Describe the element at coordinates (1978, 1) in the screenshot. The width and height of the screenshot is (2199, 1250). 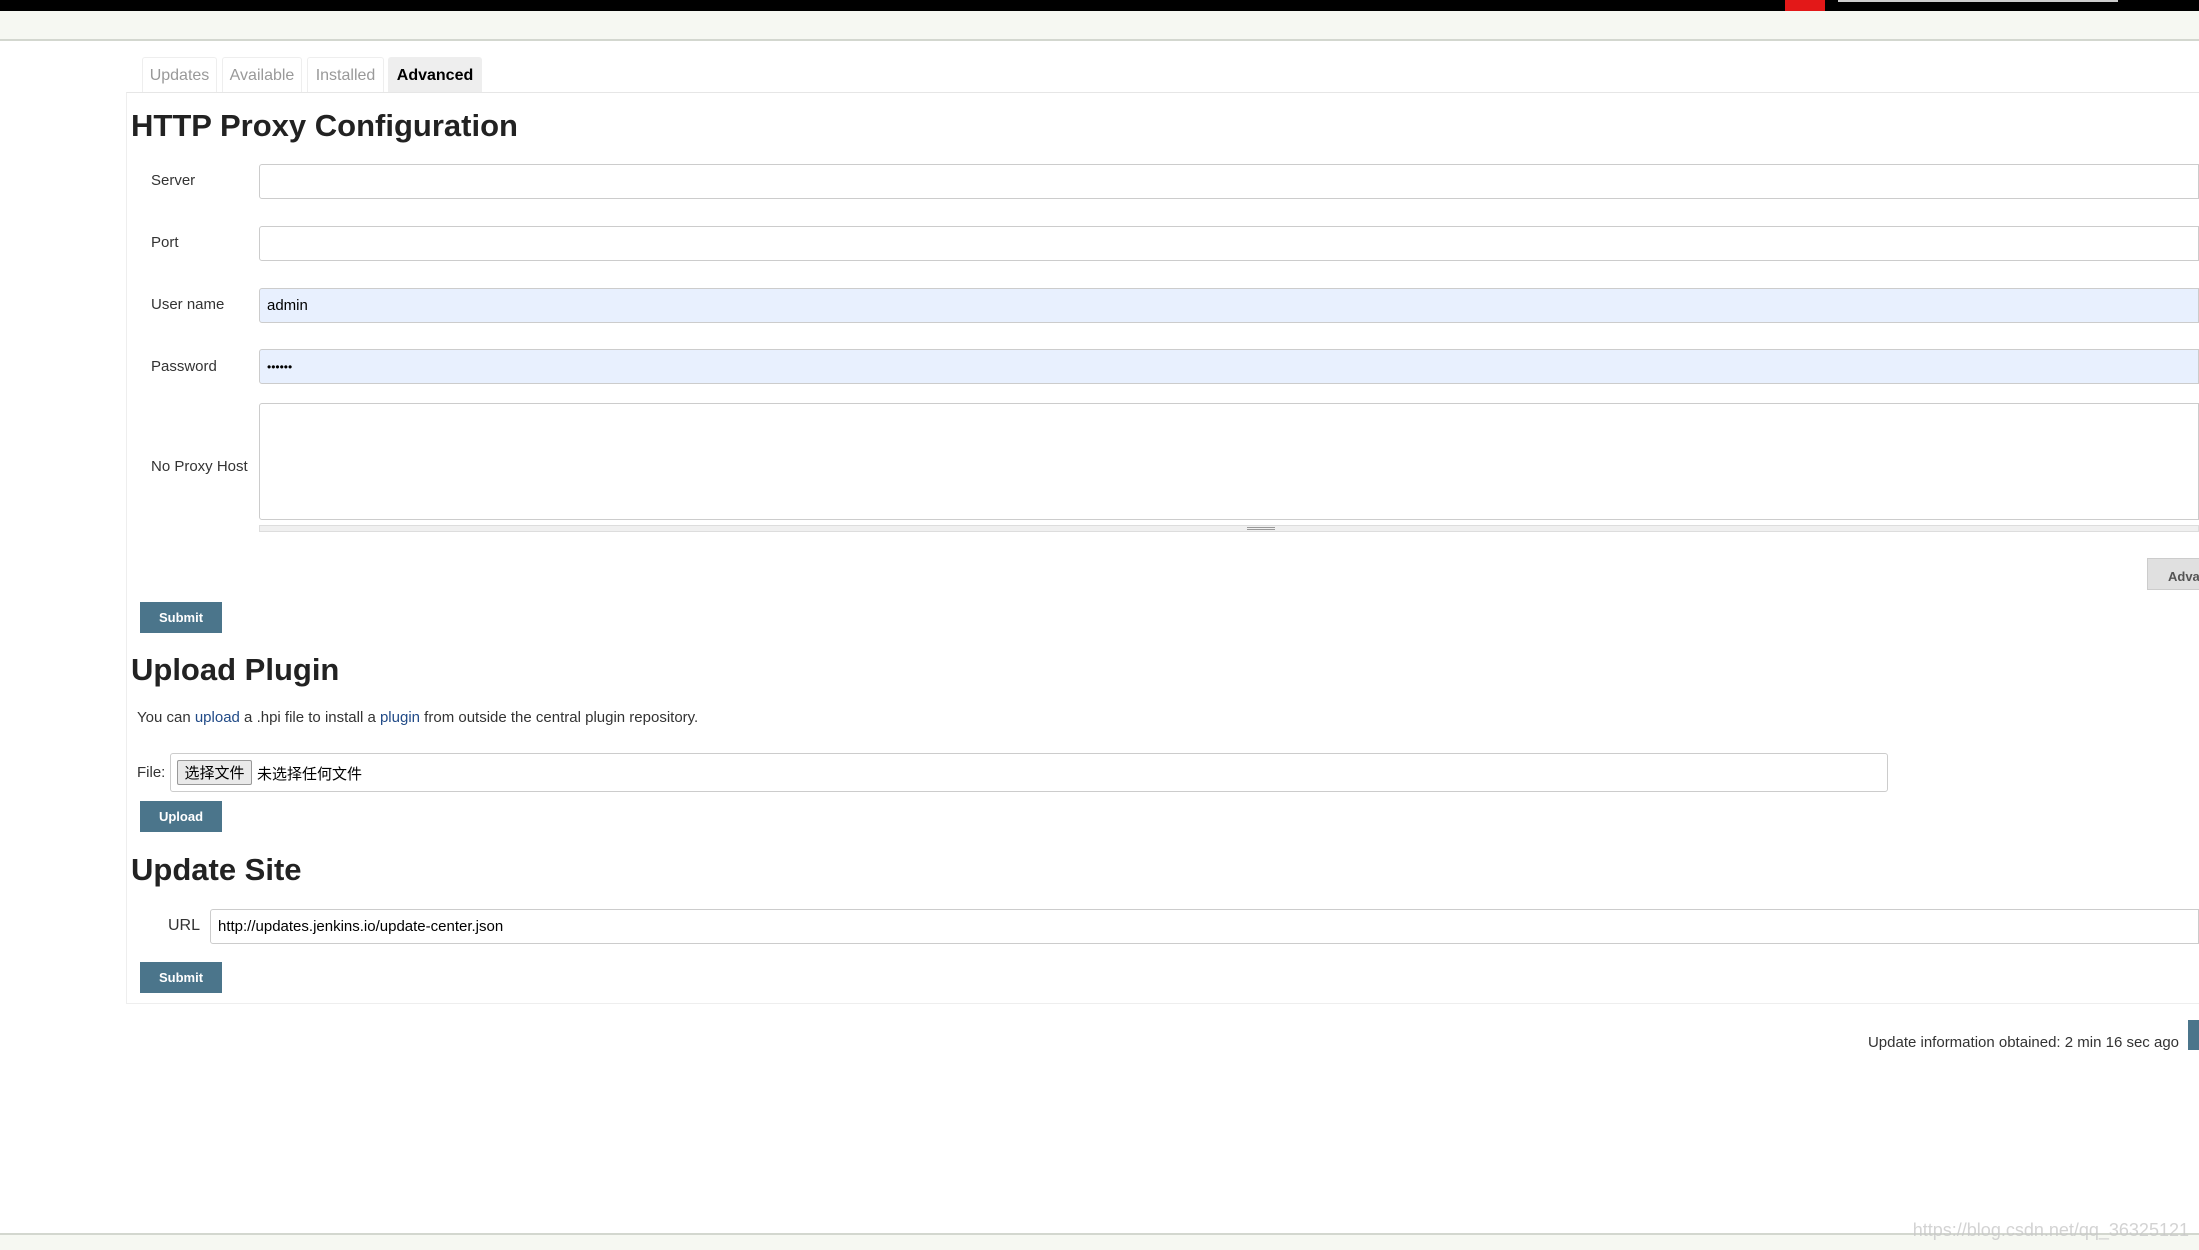
I see `header-search-bar` at that location.